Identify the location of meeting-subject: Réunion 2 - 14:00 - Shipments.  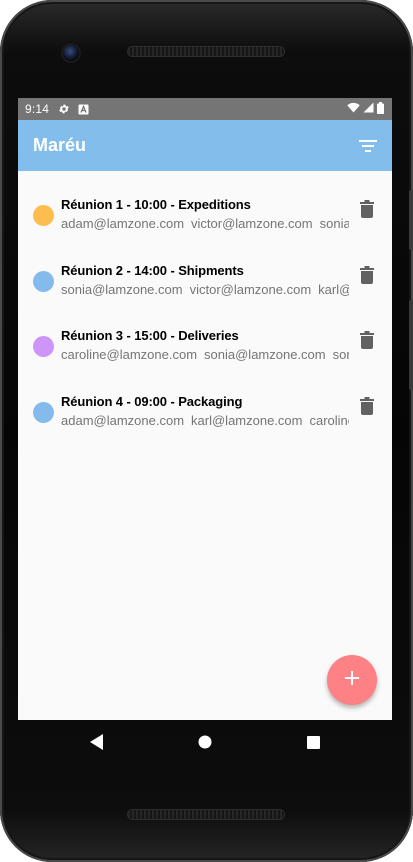
(152, 270).